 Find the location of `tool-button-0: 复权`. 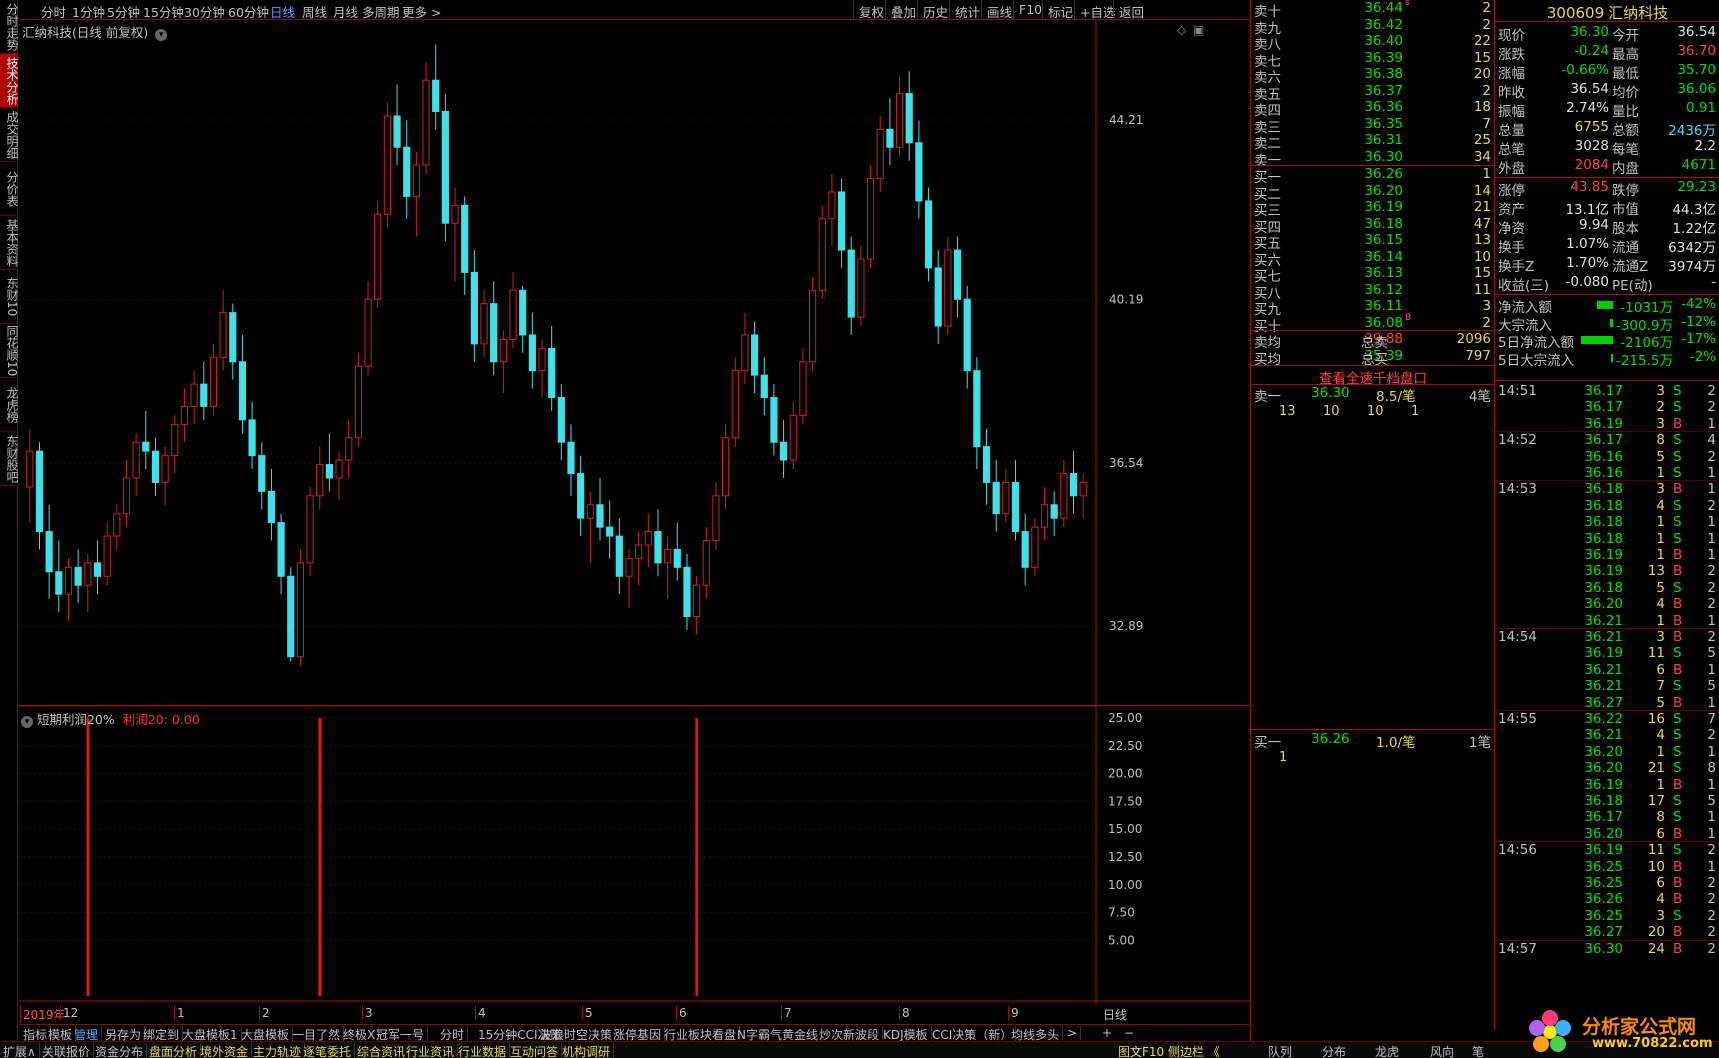

tool-button-0: 复权 is located at coordinates (871, 10).